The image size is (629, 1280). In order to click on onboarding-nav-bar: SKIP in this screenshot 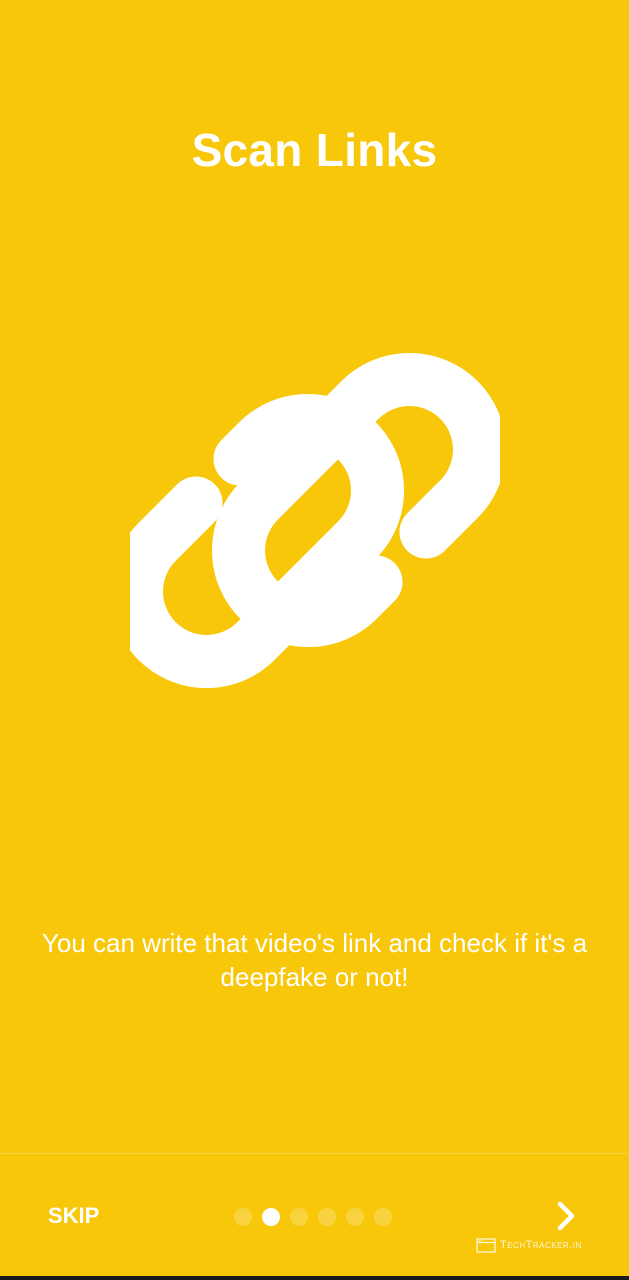, I will do `click(314, 1214)`.